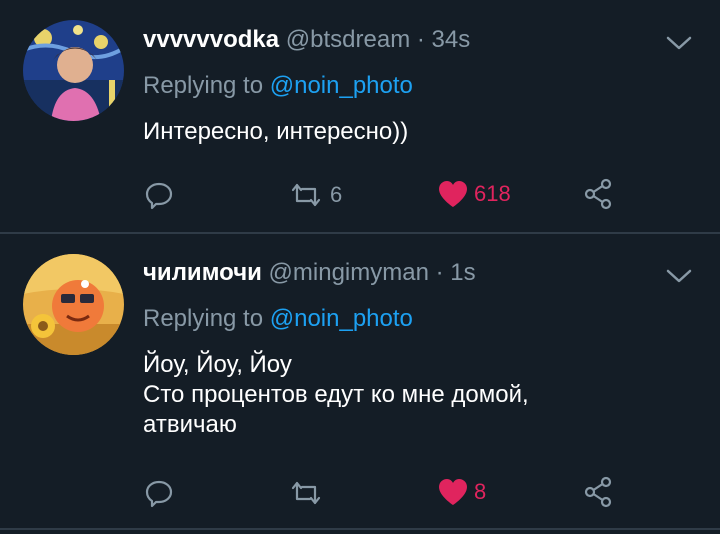  I want to click on action-bar: 8, so click(360, 494).